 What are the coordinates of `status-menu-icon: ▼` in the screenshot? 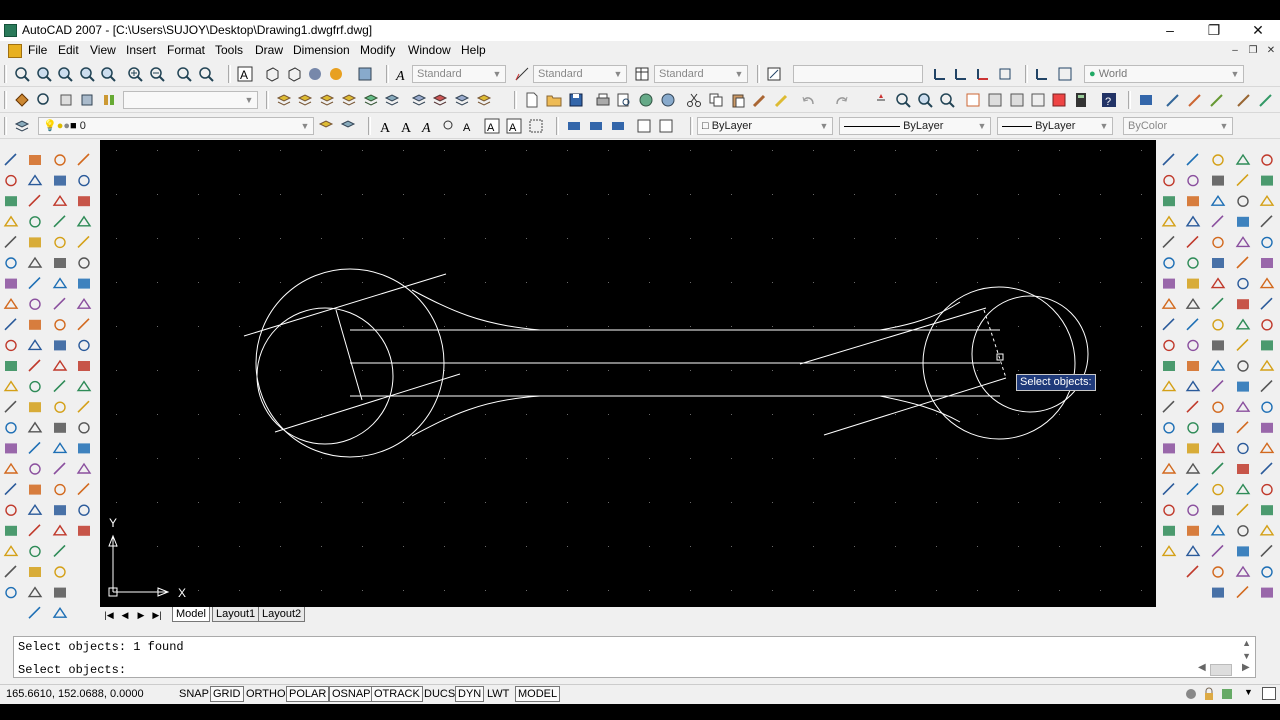 It's located at (1248, 692).